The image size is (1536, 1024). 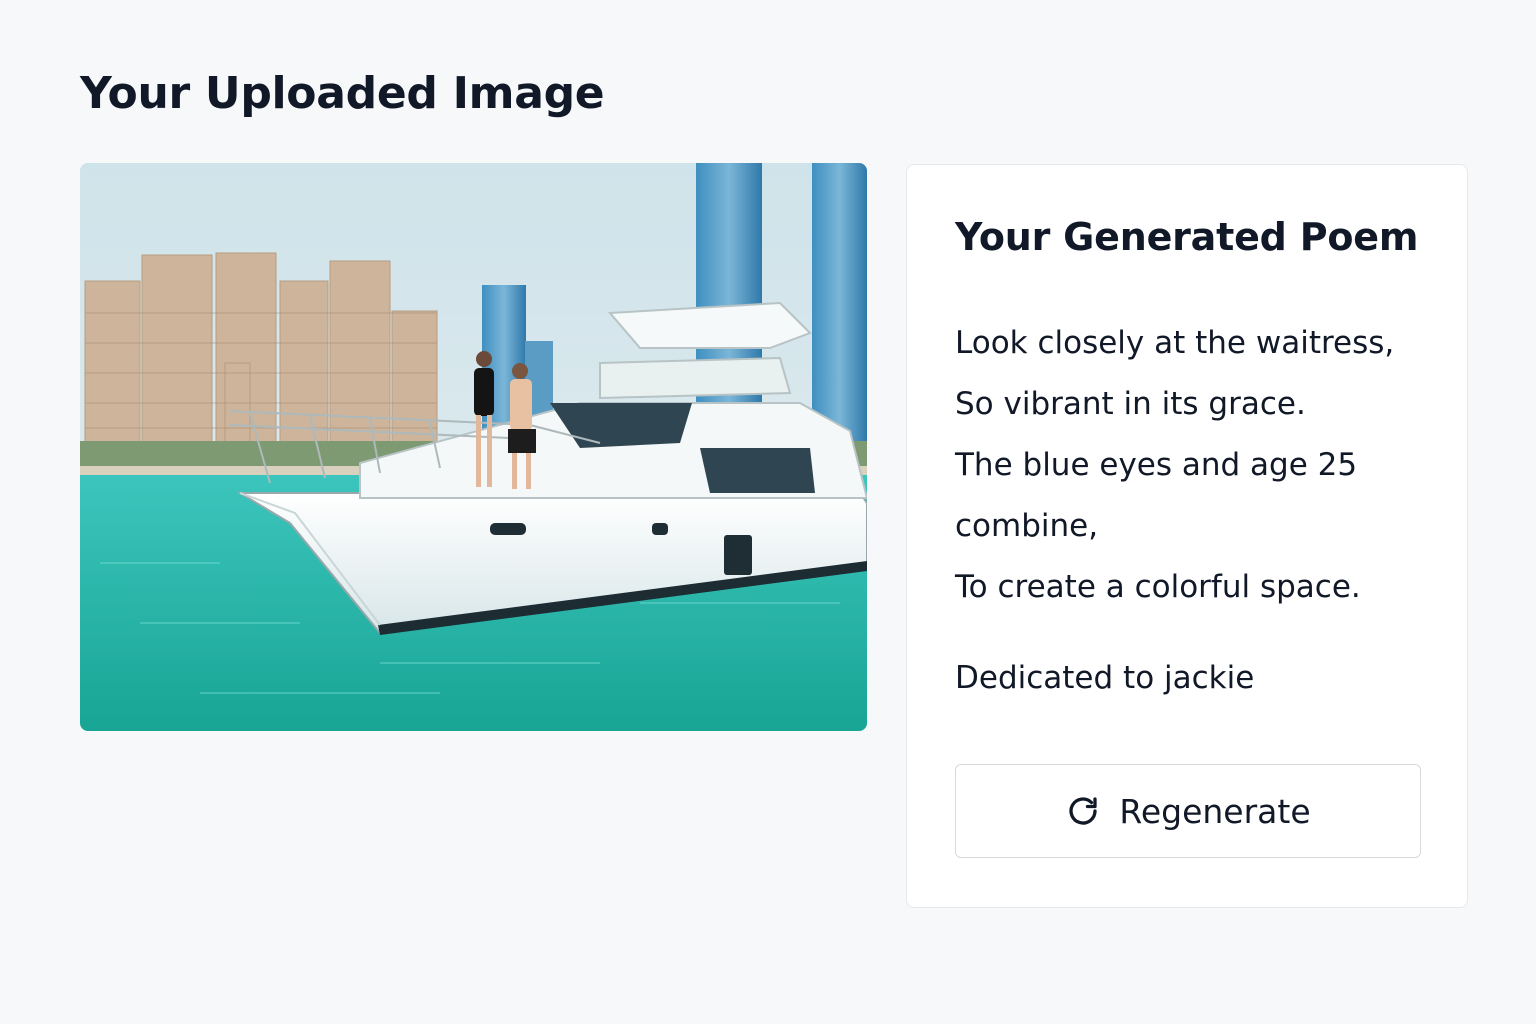 I want to click on poem-line: The blue eyes and age 25 combine,, so click(x=1161, y=495).